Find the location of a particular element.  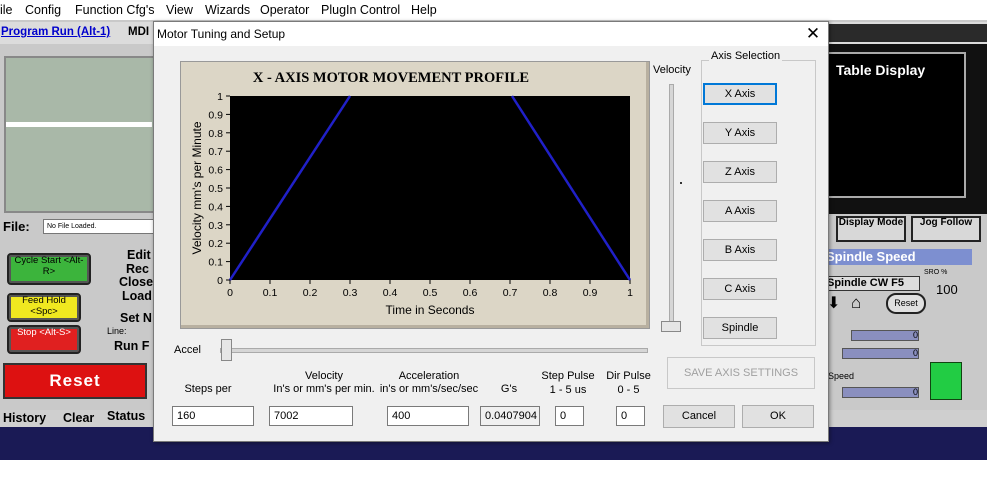

menu-config: Config is located at coordinates (43, 10).